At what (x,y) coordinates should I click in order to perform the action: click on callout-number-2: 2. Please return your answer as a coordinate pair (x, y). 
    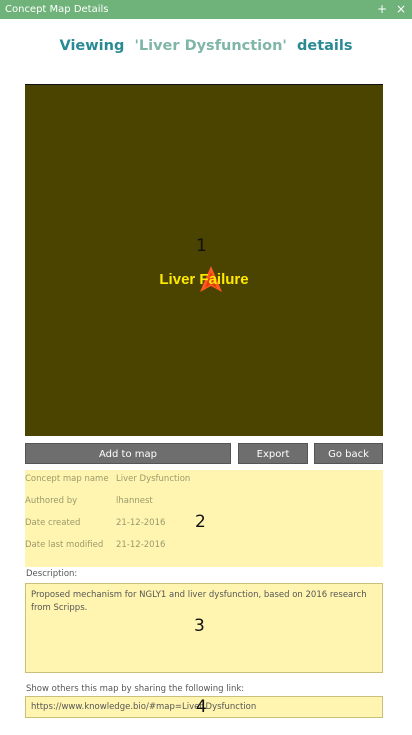
    Looking at the image, I should click on (200, 522).